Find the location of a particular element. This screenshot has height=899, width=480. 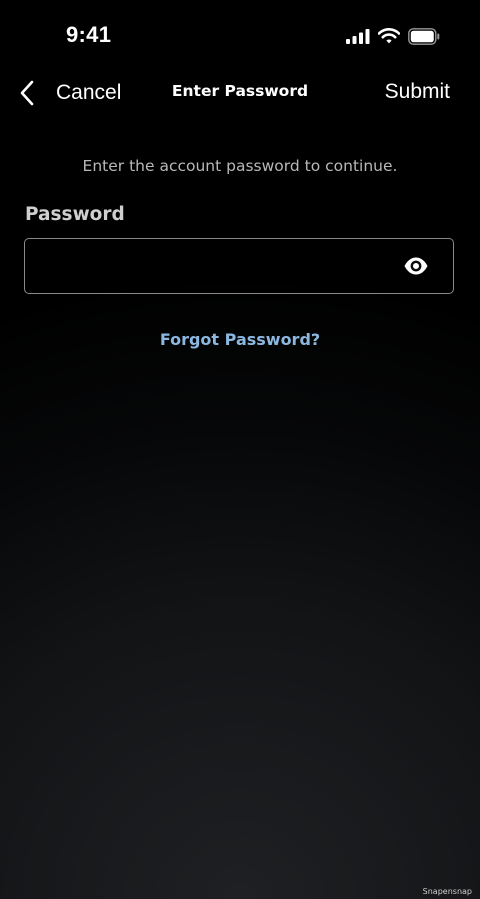

signal-icon is located at coordinates (358, 36).